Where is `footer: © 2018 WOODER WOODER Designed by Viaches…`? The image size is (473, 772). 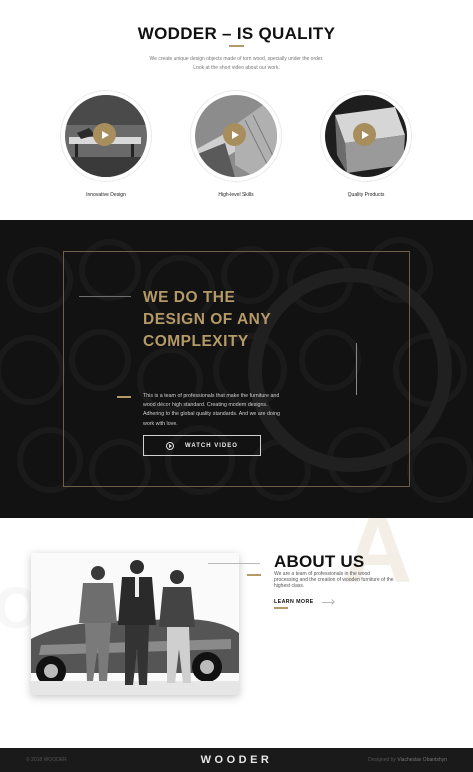
footer: © 2018 WOODER WOODER Designed by Viaches… is located at coordinates (236, 760).